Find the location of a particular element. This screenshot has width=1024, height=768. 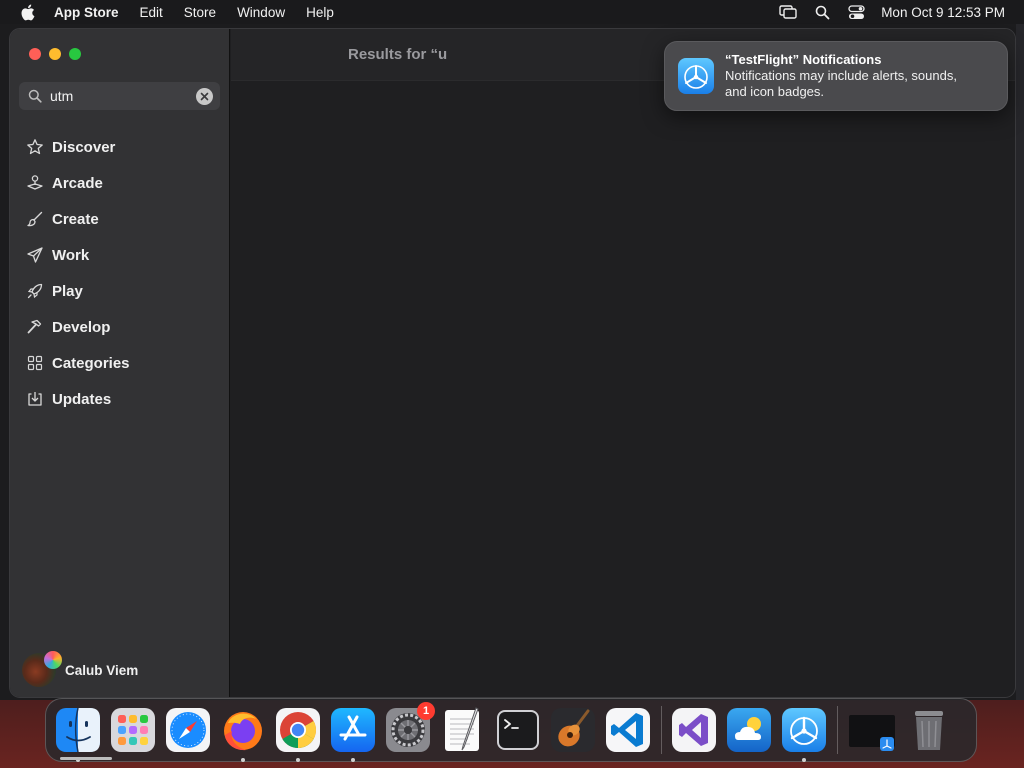

menu-bar-clock: Mon Oct 9 12:53 PM is located at coordinates (948, 12).